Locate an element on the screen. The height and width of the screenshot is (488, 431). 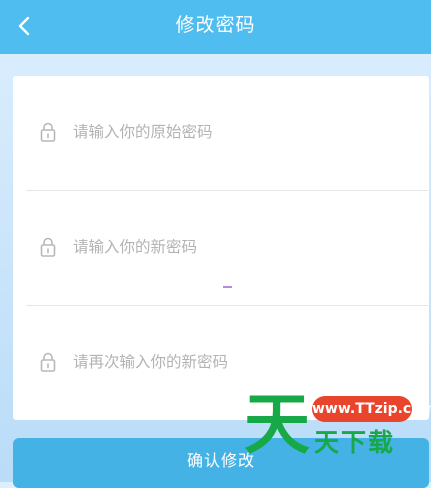
text-cursor-mark is located at coordinates (227, 287).